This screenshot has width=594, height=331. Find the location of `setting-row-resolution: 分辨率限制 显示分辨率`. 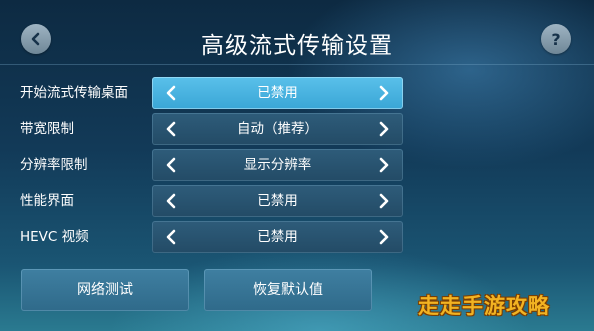

setting-row-resolution: 分辨率限制 显示分辨率 is located at coordinates (297, 165).